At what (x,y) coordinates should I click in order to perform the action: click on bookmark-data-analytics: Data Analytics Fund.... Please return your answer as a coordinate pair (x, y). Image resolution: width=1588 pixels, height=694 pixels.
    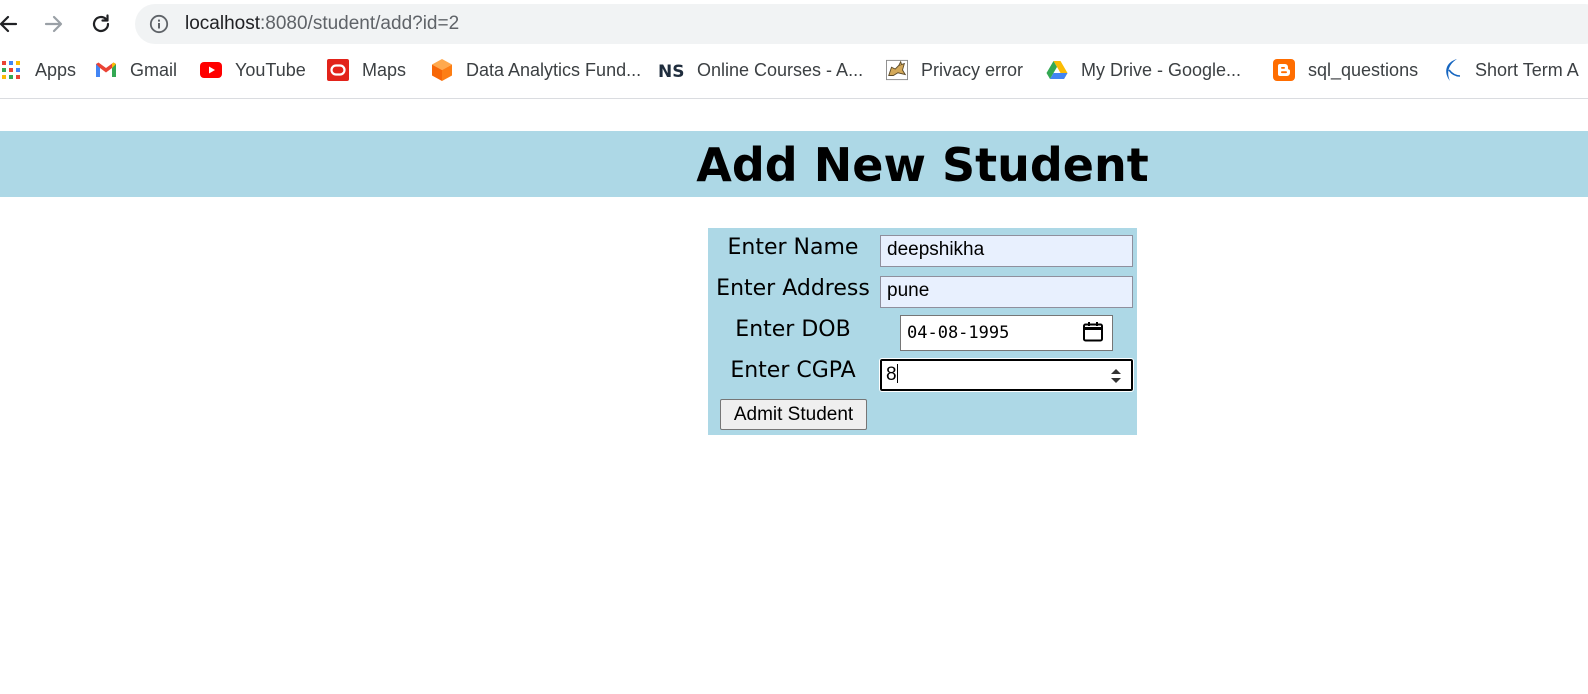
    Looking at the image, I should click on (536, 70).